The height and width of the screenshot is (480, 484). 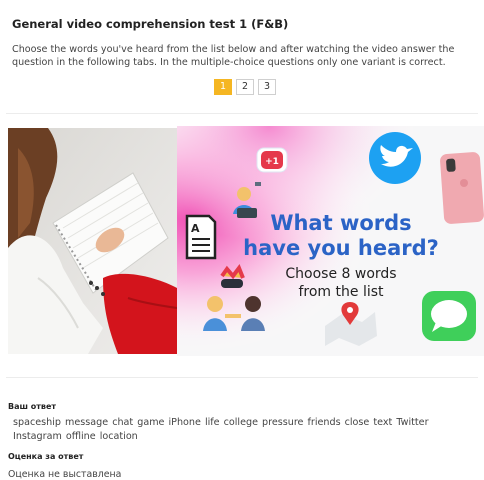 I want to click on twitter-icon, so click(x=395, y=158).